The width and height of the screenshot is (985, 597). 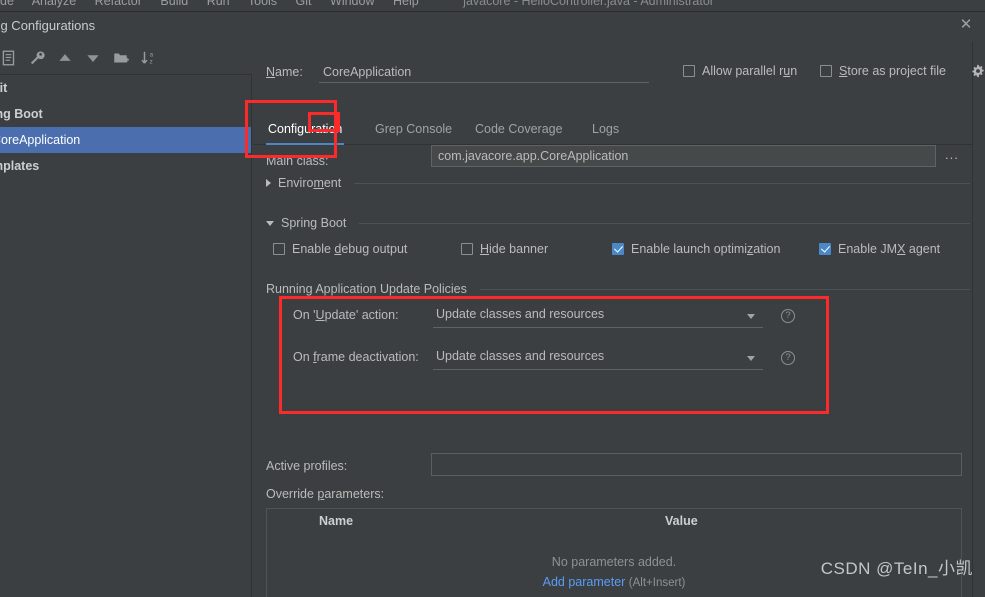 I want to click on spring-boot-section-header: Spring Boot, so click(x=618, y=223).